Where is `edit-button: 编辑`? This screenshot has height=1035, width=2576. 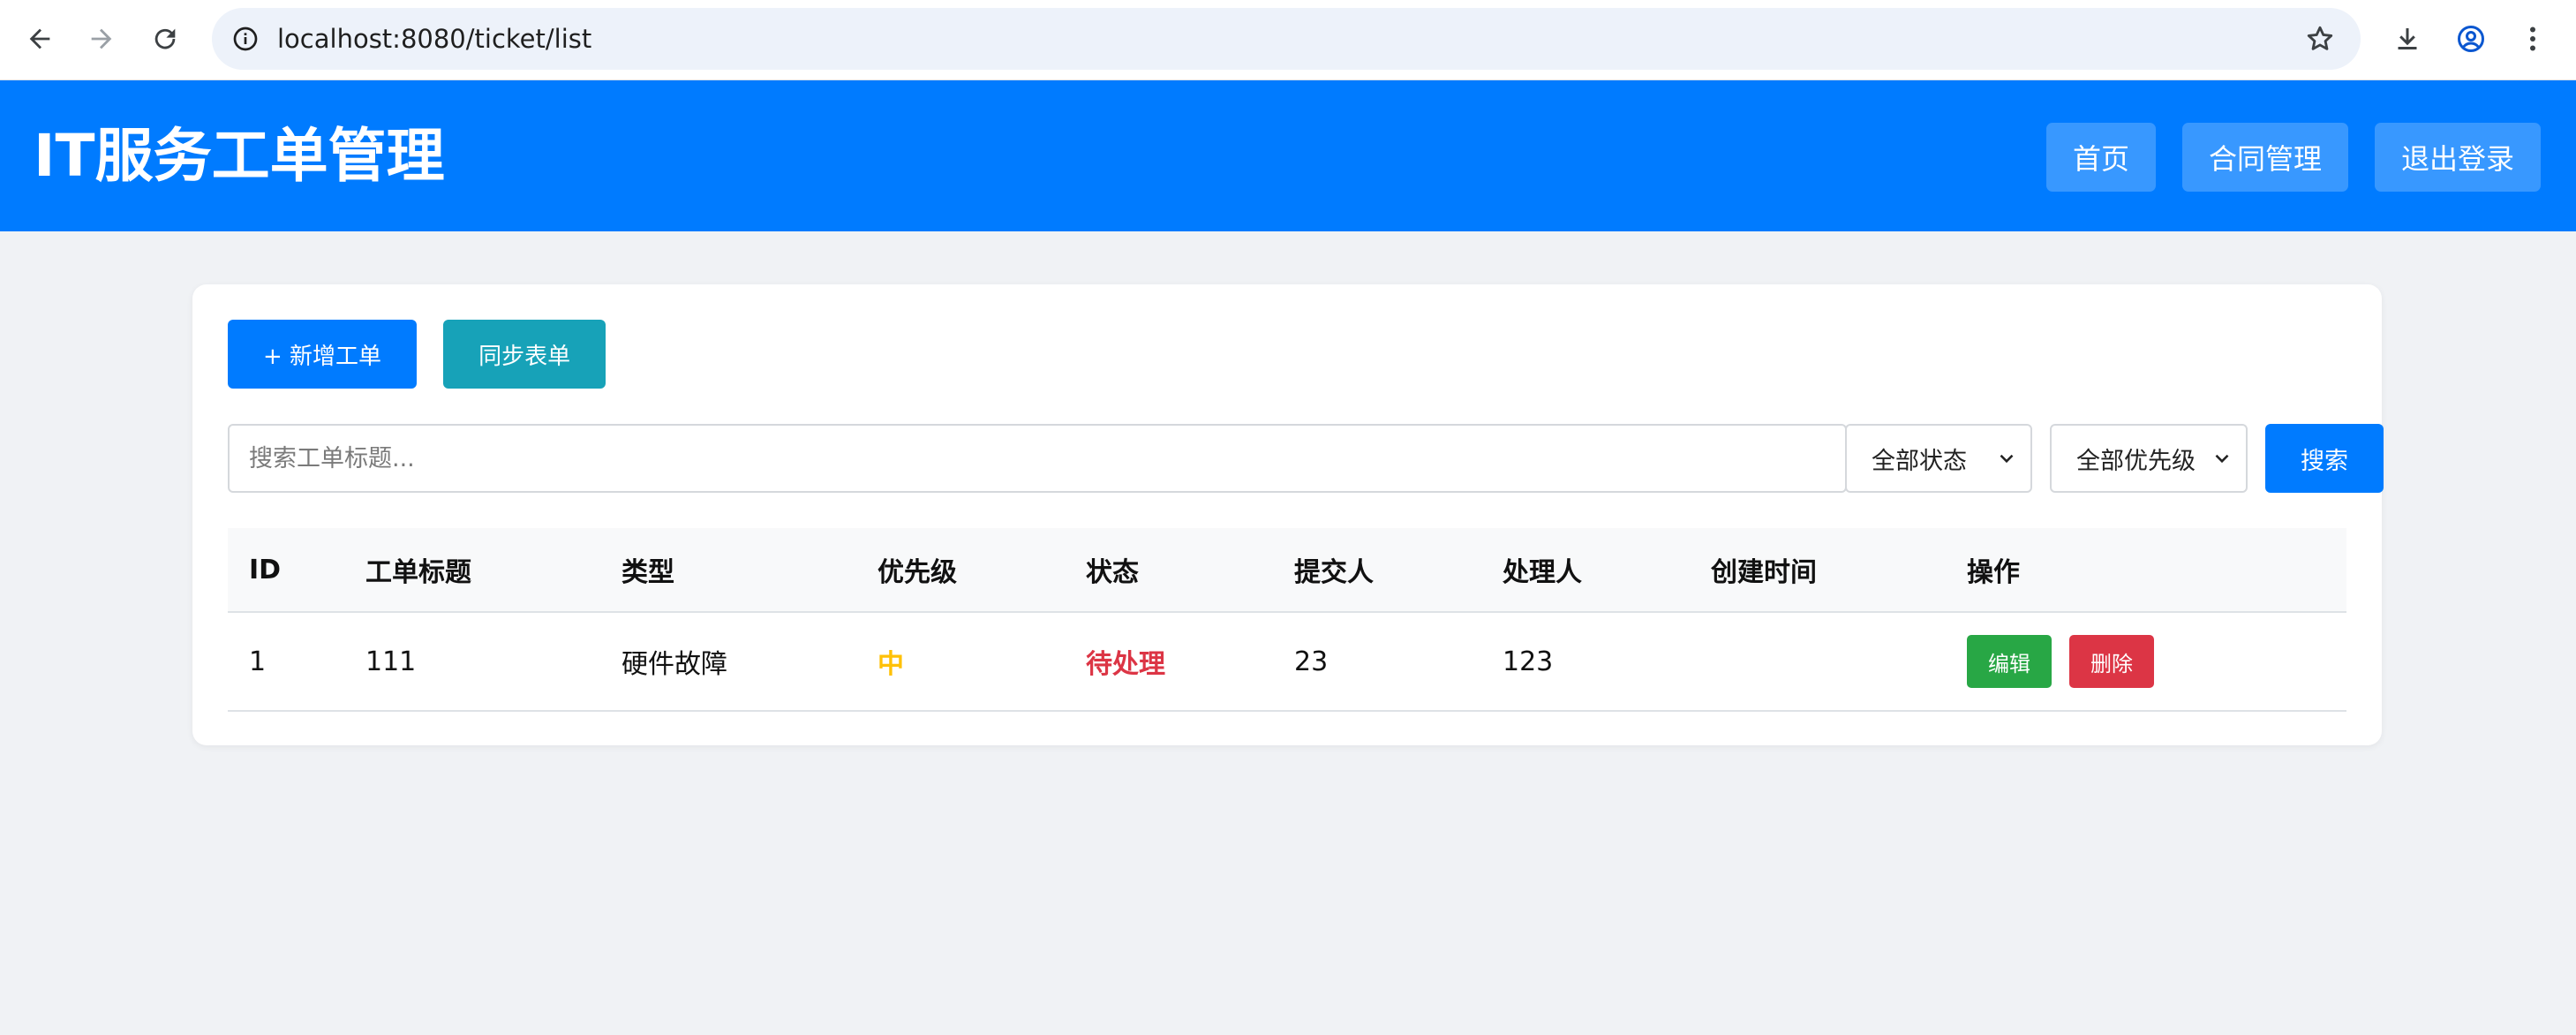 edit-button: 编辑 is located at coordinates (2009, 661).